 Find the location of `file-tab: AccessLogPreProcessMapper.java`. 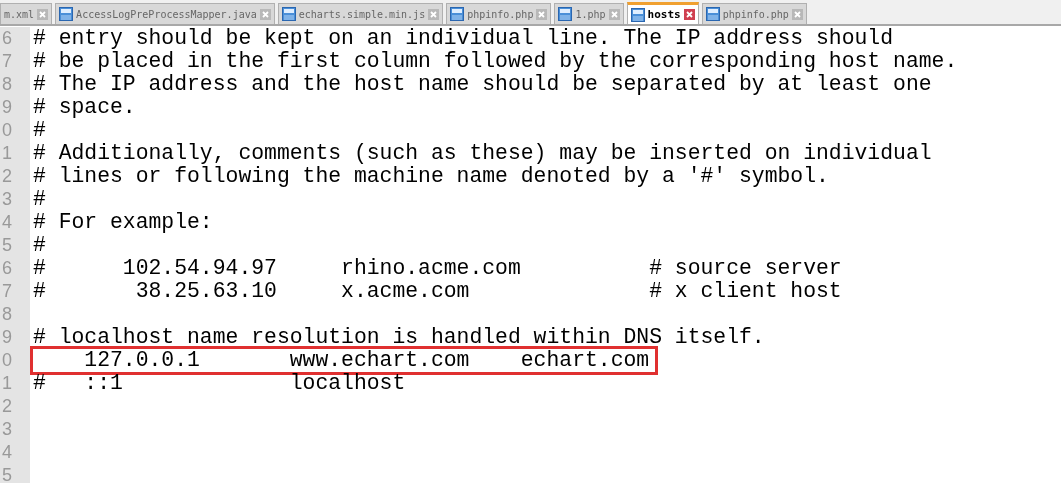

file-tab: AccessLogPreProcessMapper.java is located at coordinates (165, 13).